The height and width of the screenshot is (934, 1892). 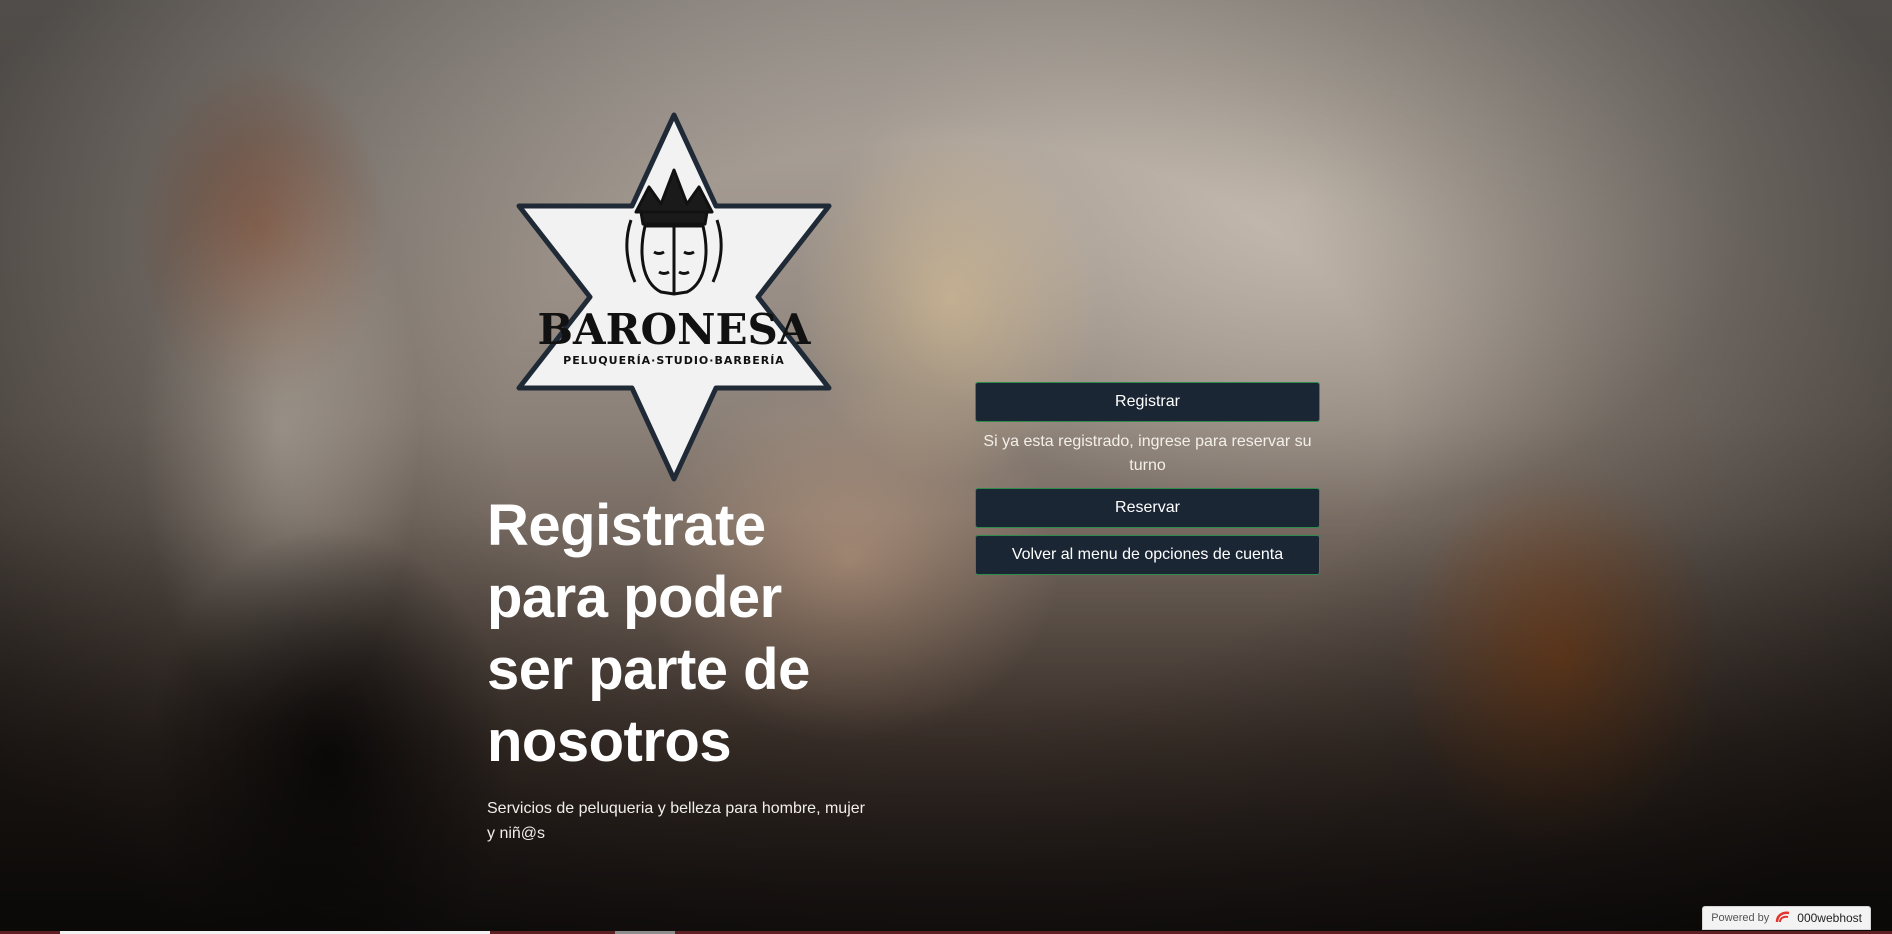 I want to click on baronesa-logo: BARONESA PELUQUERÍA·STUDIO·BARBERÍA, so click(x=674, y=297).